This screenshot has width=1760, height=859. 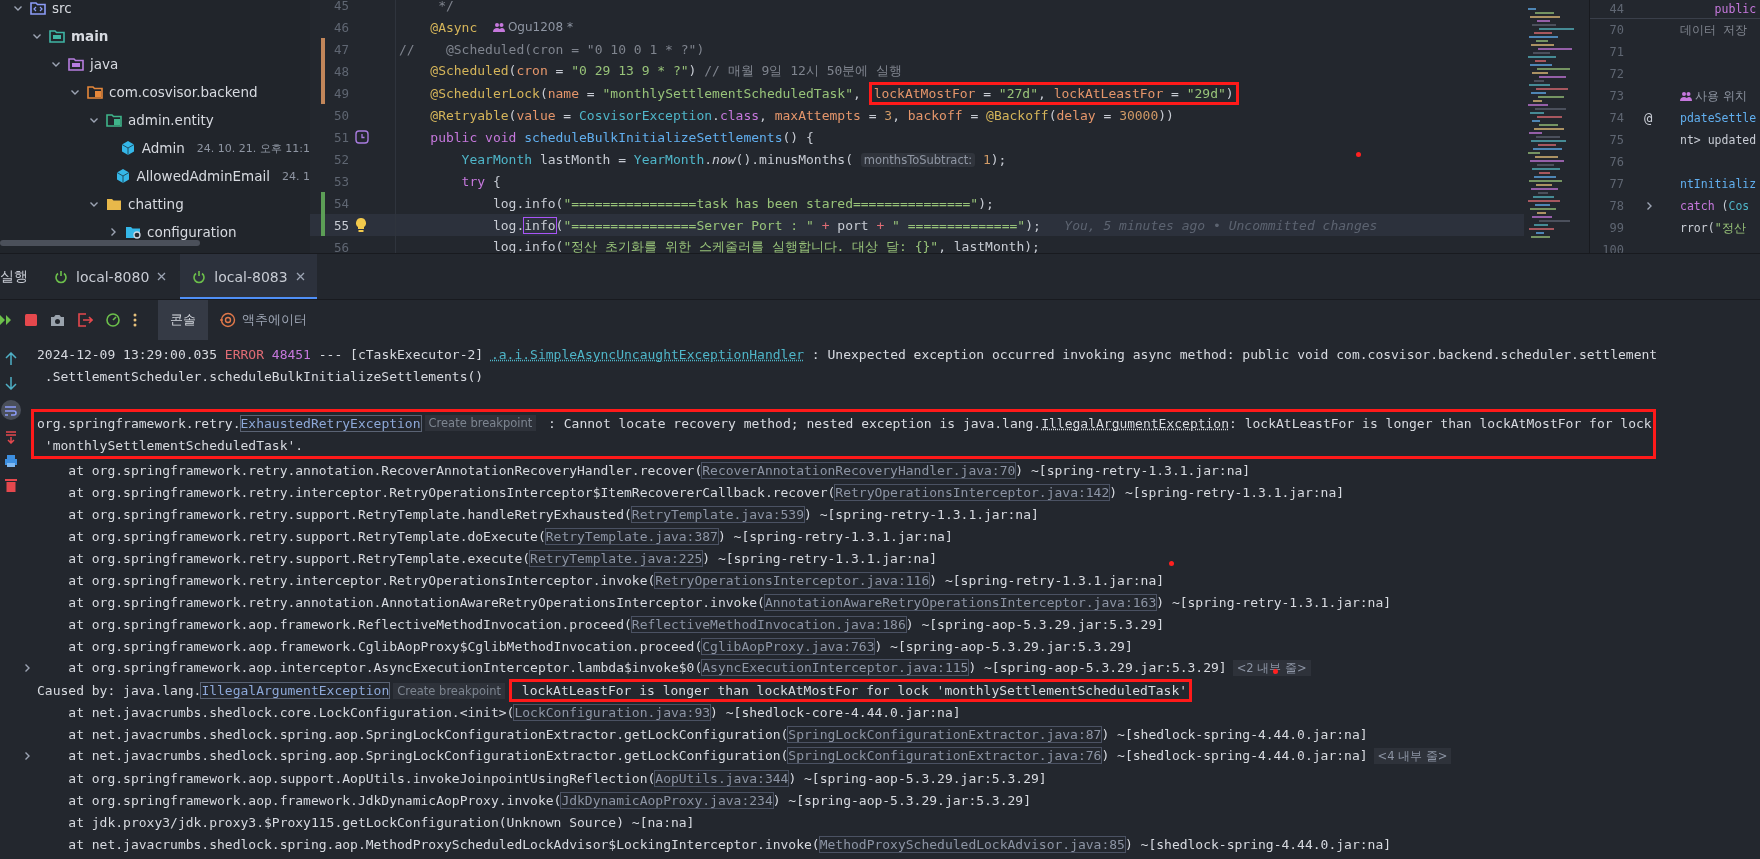 What do you see at coordinates (835, 667) in the screenshot?
I see `file-link: AsyncExecutionInterceptor.java:115` at bounding box center [835, 667].